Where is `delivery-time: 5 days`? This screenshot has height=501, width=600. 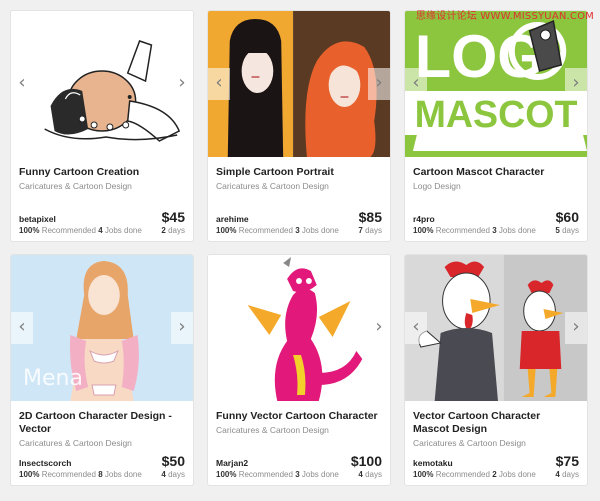 delivery-time: 5 days is located at coordinates (567, 230).